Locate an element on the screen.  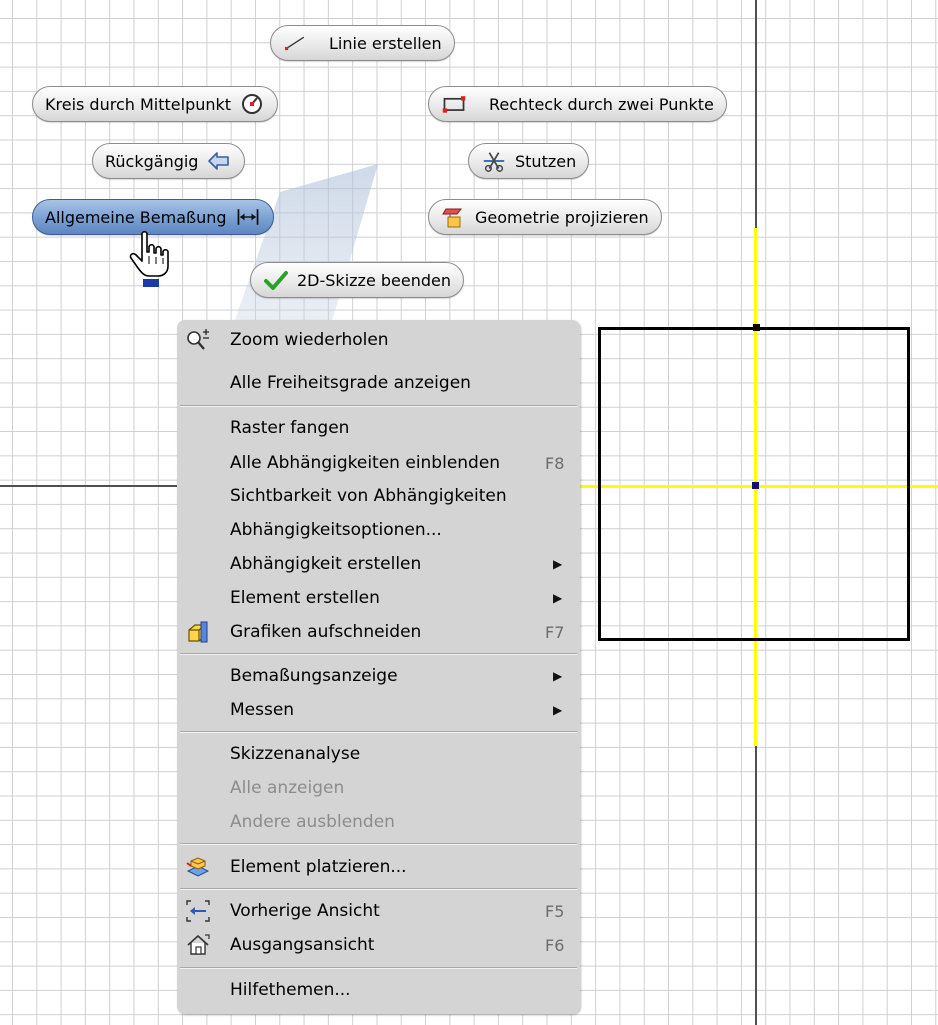
menu-label-show-constraints: Alle Abhängigkeiten einblenden is located at coordinates (365, 463).